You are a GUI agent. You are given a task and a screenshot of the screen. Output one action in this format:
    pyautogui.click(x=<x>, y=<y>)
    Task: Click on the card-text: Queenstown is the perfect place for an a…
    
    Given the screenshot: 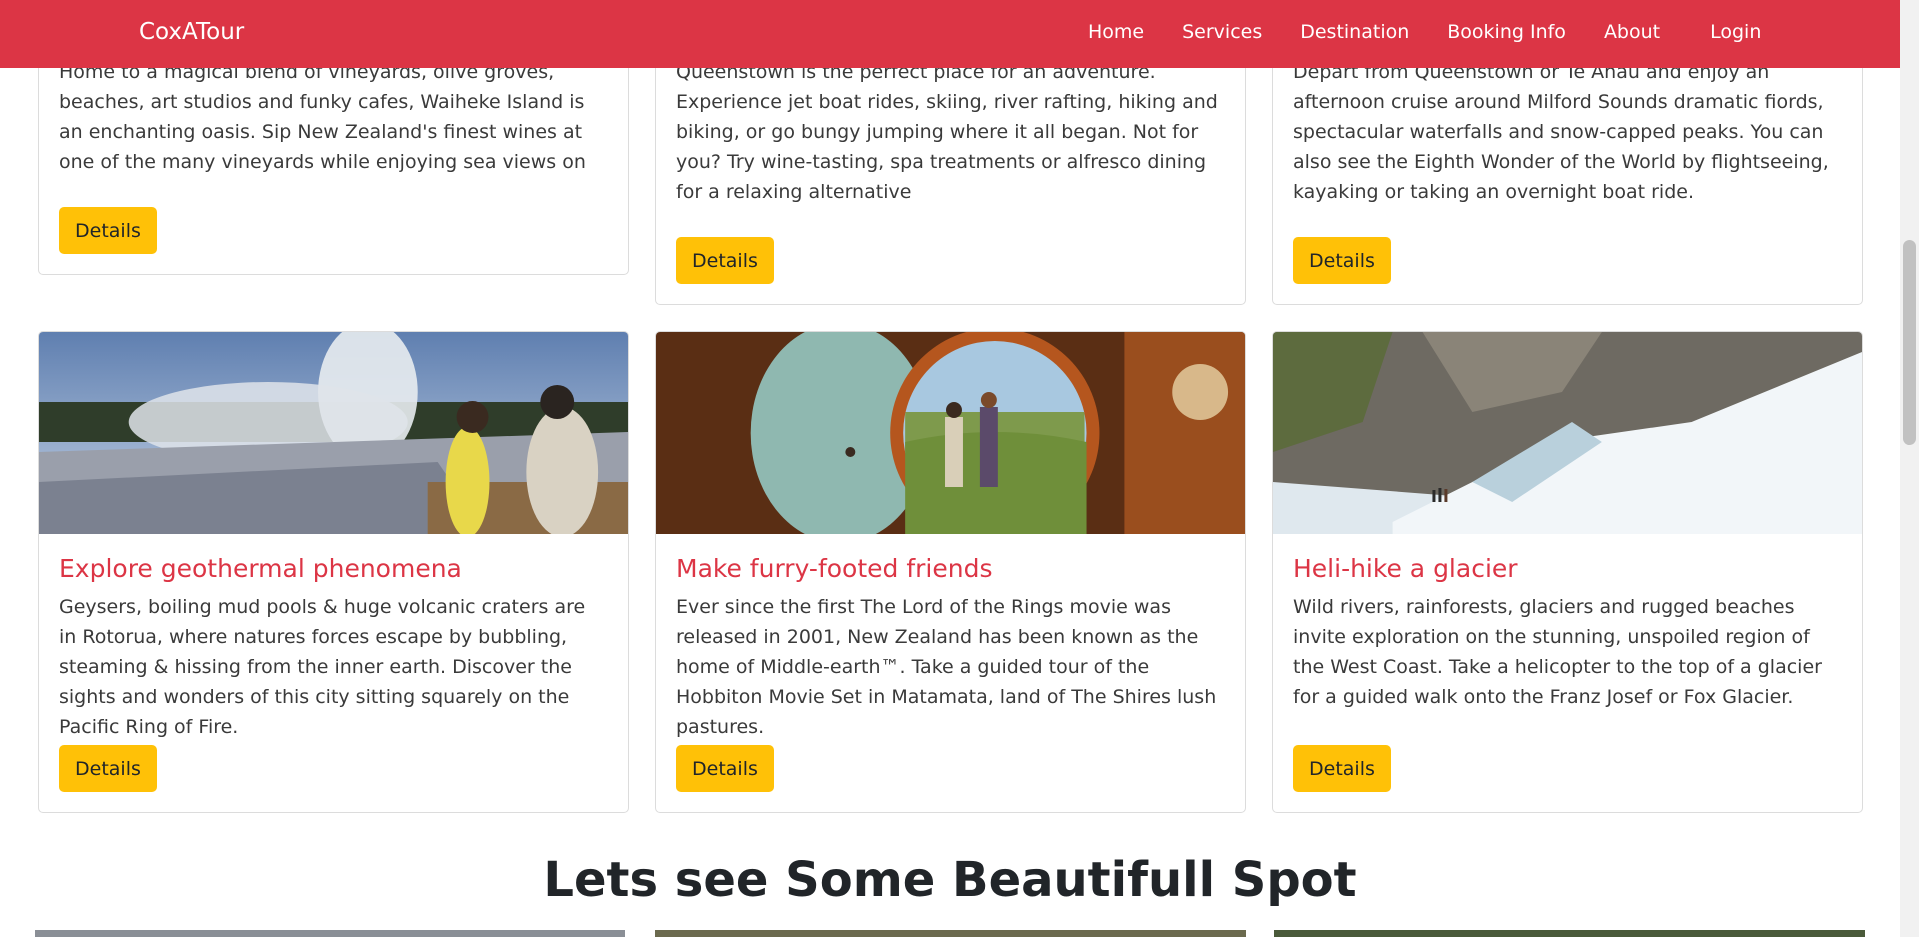 What is the action you would take?
    pyautogui.click(x=947, y=132)
    